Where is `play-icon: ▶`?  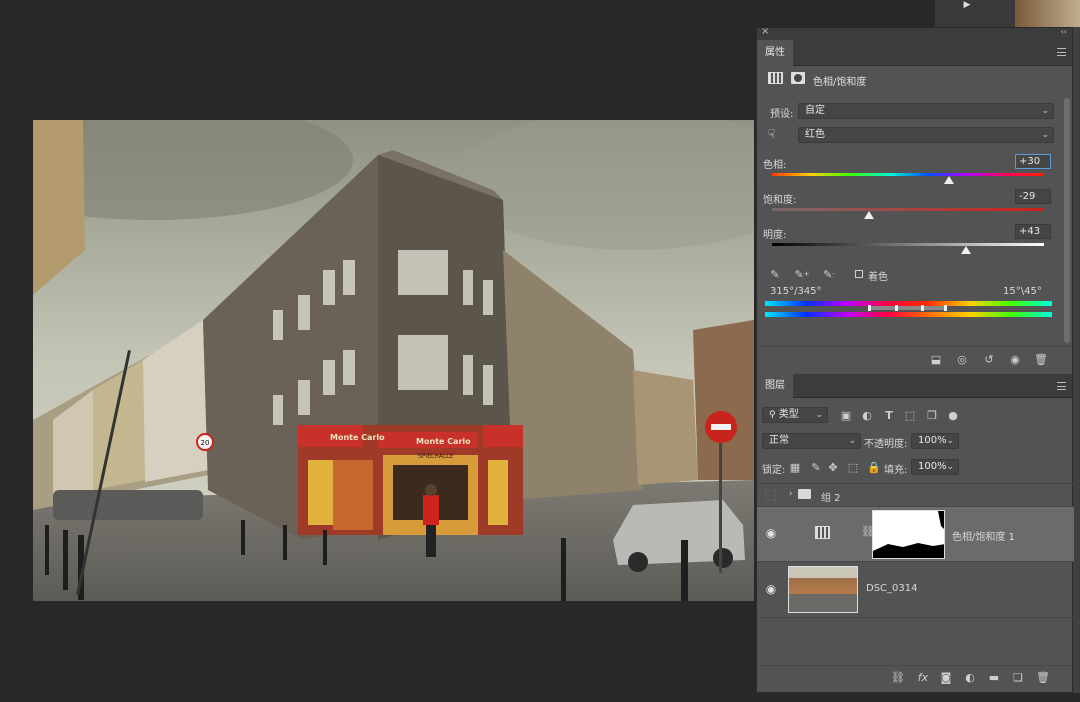 play-icon: ▶ is located at coordinates (967, 5).